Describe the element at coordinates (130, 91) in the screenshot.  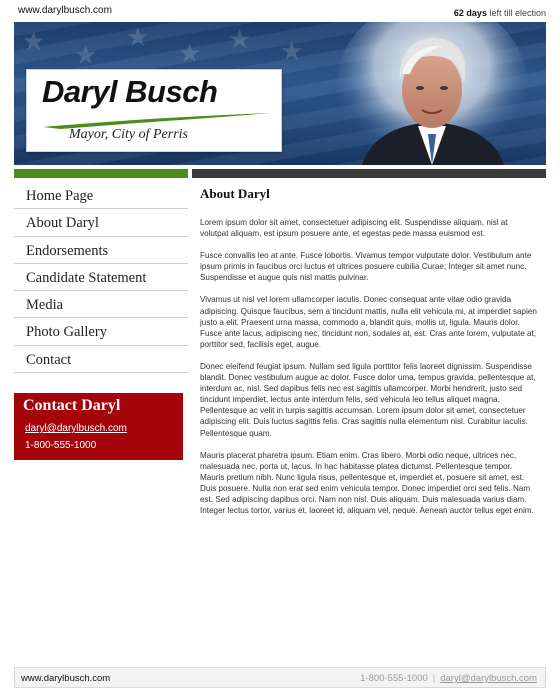
I see `candidate-name: Daryl Busch` at that location.